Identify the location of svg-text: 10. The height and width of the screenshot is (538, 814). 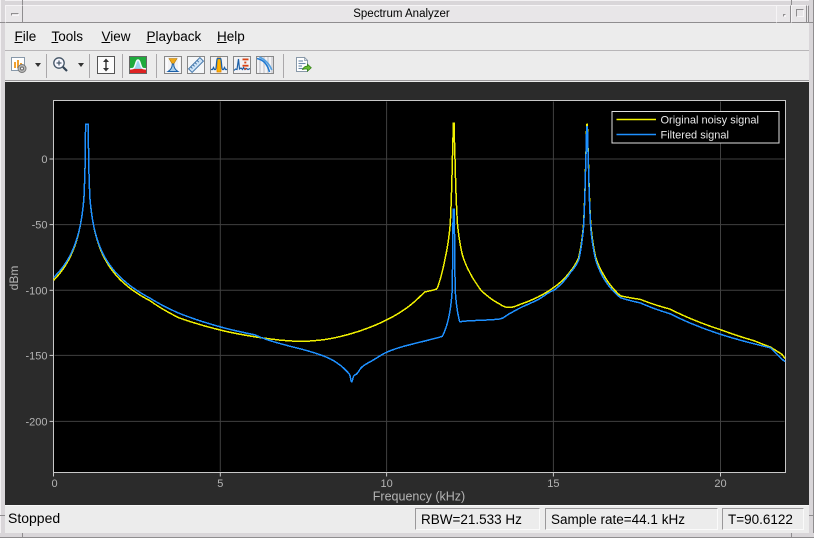
(386, 484).